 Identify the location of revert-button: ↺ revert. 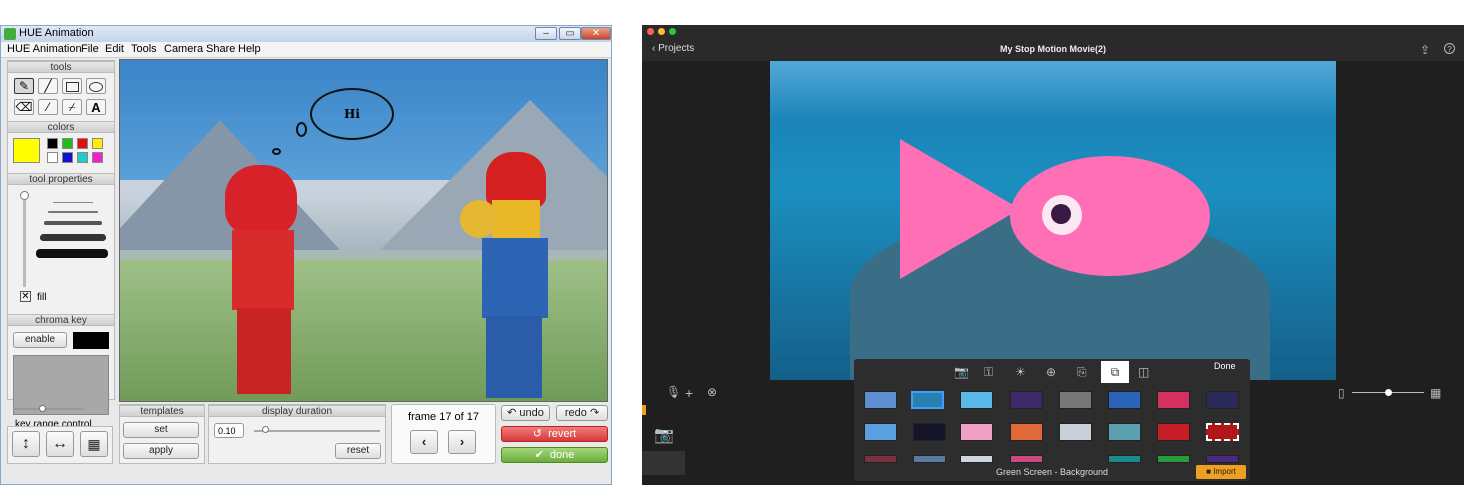
(554, 434).